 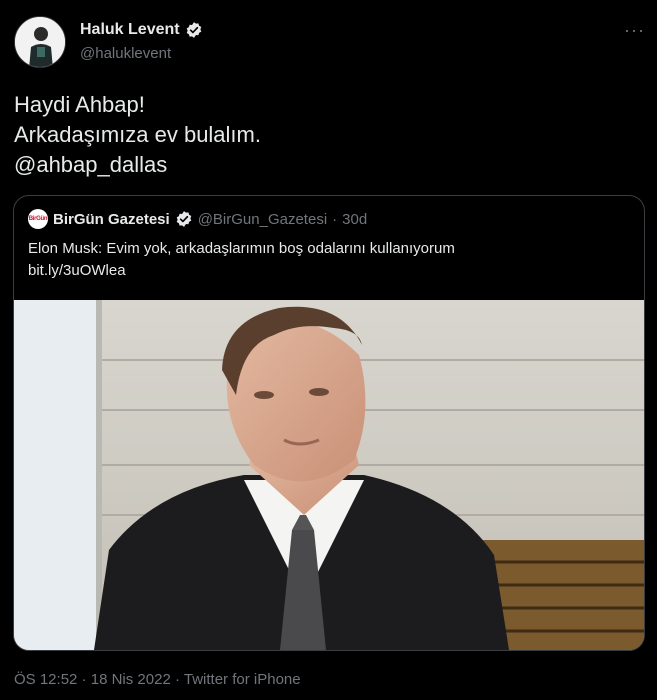 What do you see at coordinates (79, 104) in the screenshot?
I see `tweet-line-1: Haydi Ahbap!` at bounding box center [79, 104].